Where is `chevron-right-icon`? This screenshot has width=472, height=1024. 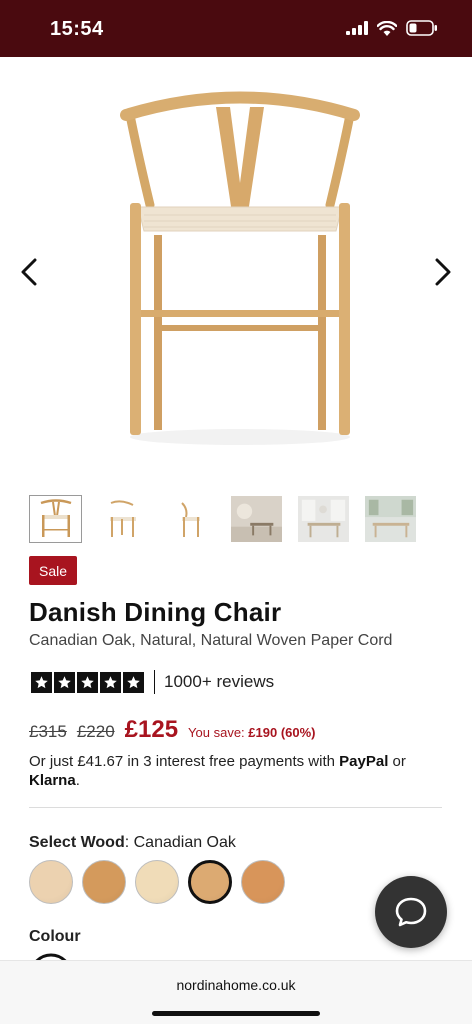
chevron-right-icon is located at coordinates (443, 272).